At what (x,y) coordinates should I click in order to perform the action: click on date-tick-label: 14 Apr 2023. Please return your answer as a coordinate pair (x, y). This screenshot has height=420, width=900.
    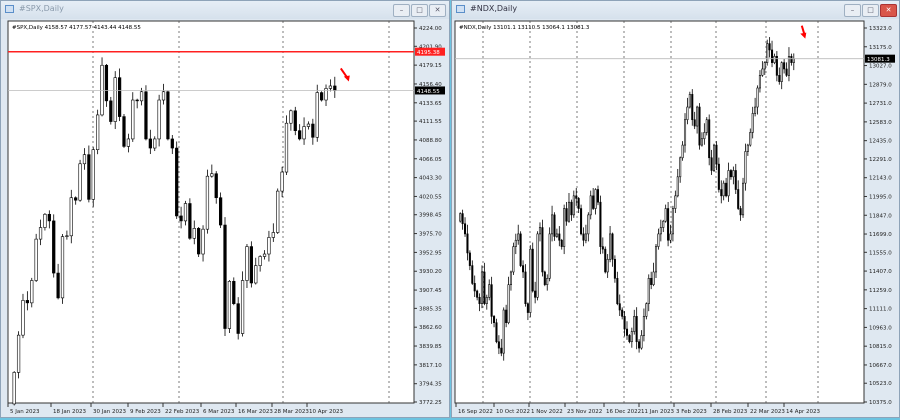
    Looking at the image, I should click on (803, 412).